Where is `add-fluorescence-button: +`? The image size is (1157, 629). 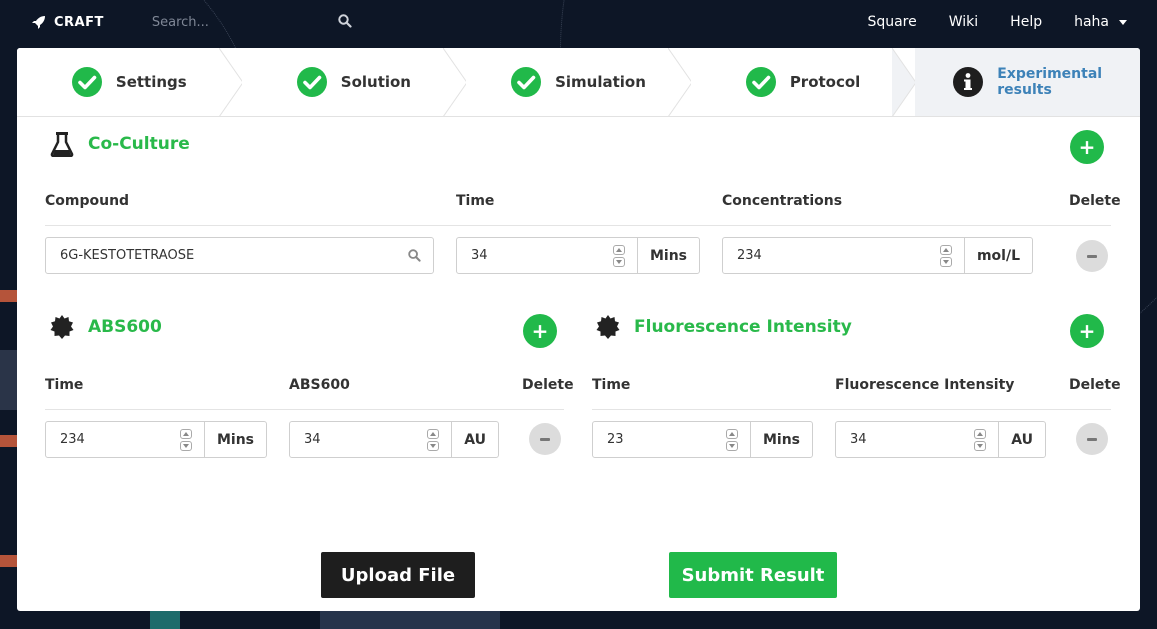
add-fluorescence-button: + is located at coordinates (1087, 331).